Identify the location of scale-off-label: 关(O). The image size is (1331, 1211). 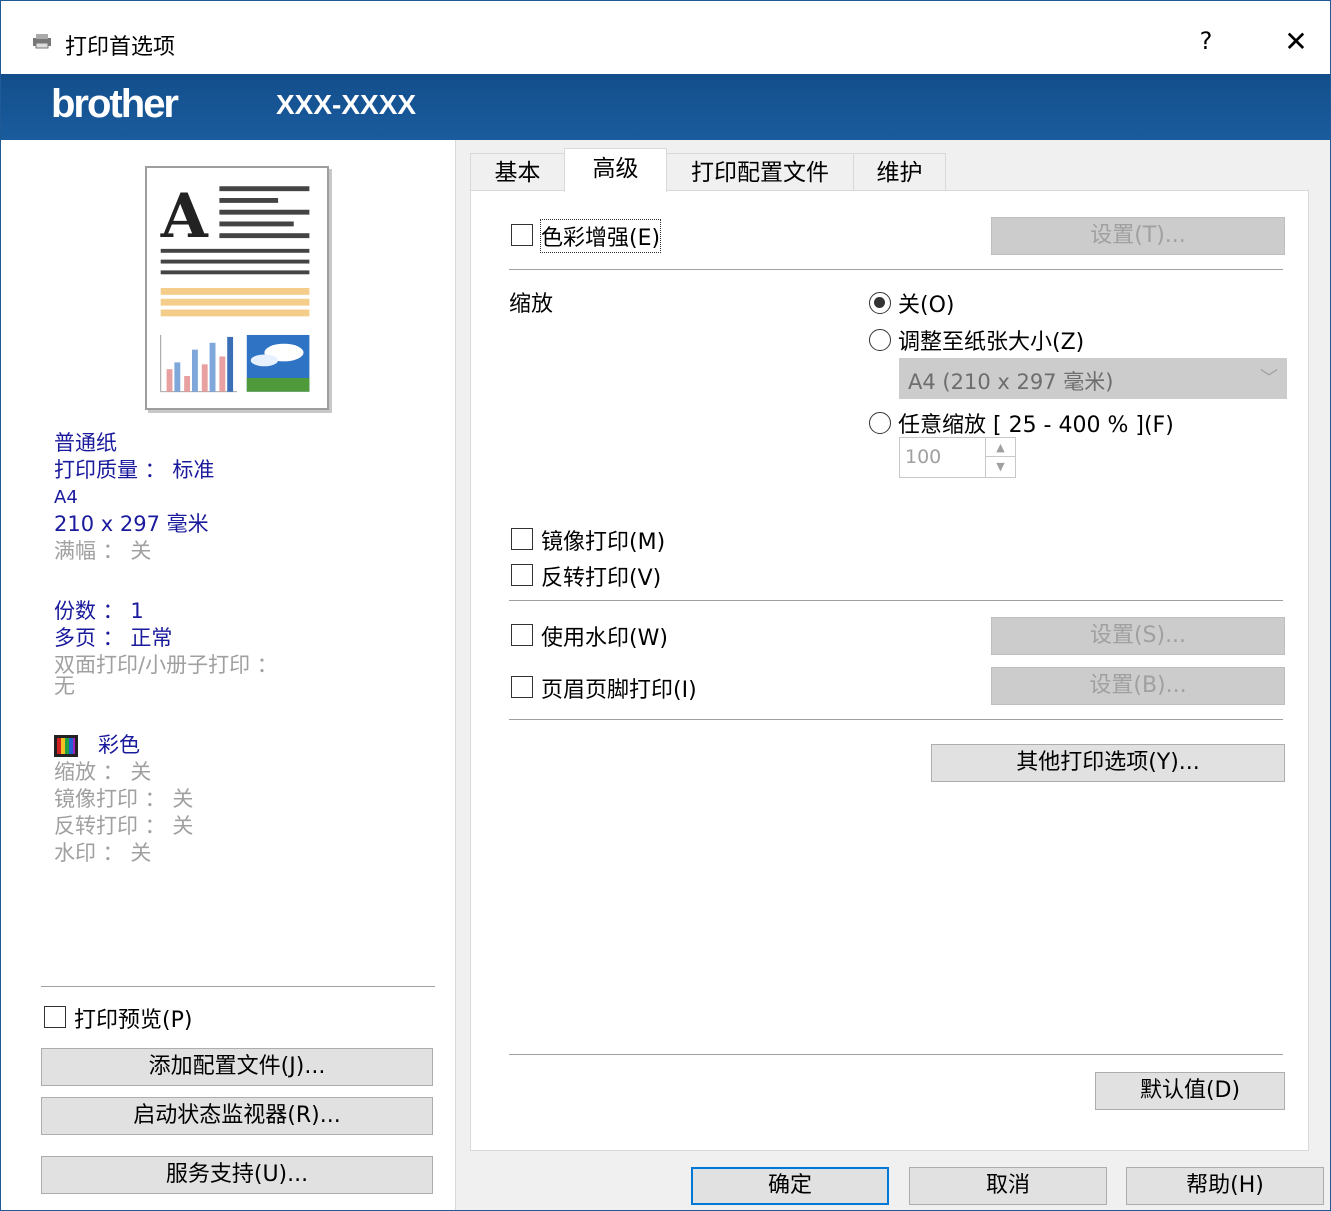
(926, 305).